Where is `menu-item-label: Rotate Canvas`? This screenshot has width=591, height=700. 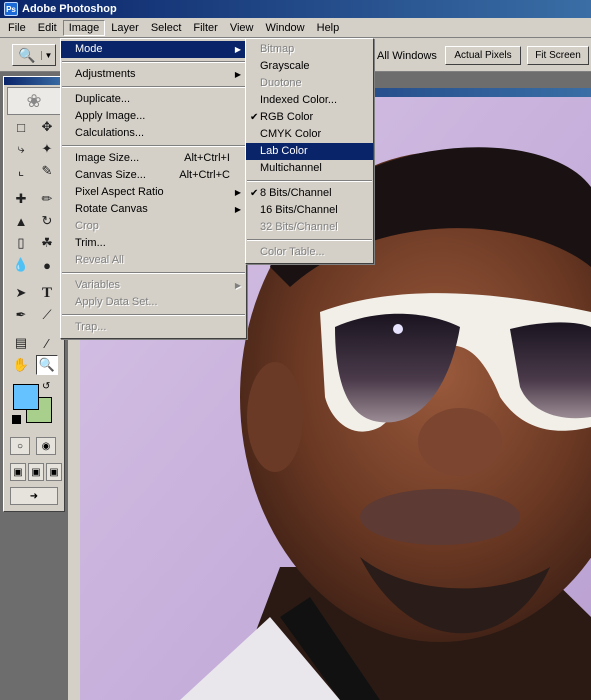 menu-item-label: Rotate Canvas is located at coordinates (111, 209).